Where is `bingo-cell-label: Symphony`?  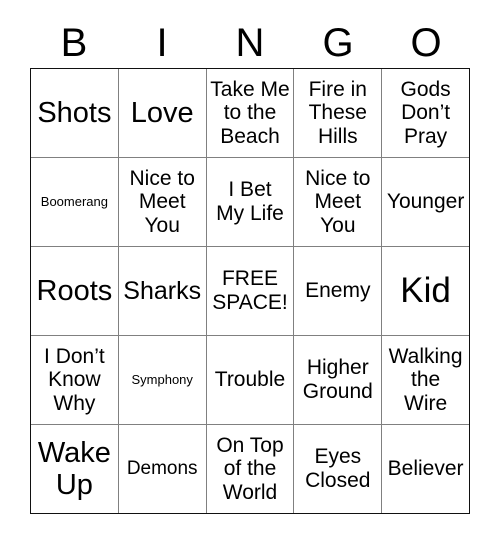
bingo-cell-label: Symphony is located at coordinates (162, 379).